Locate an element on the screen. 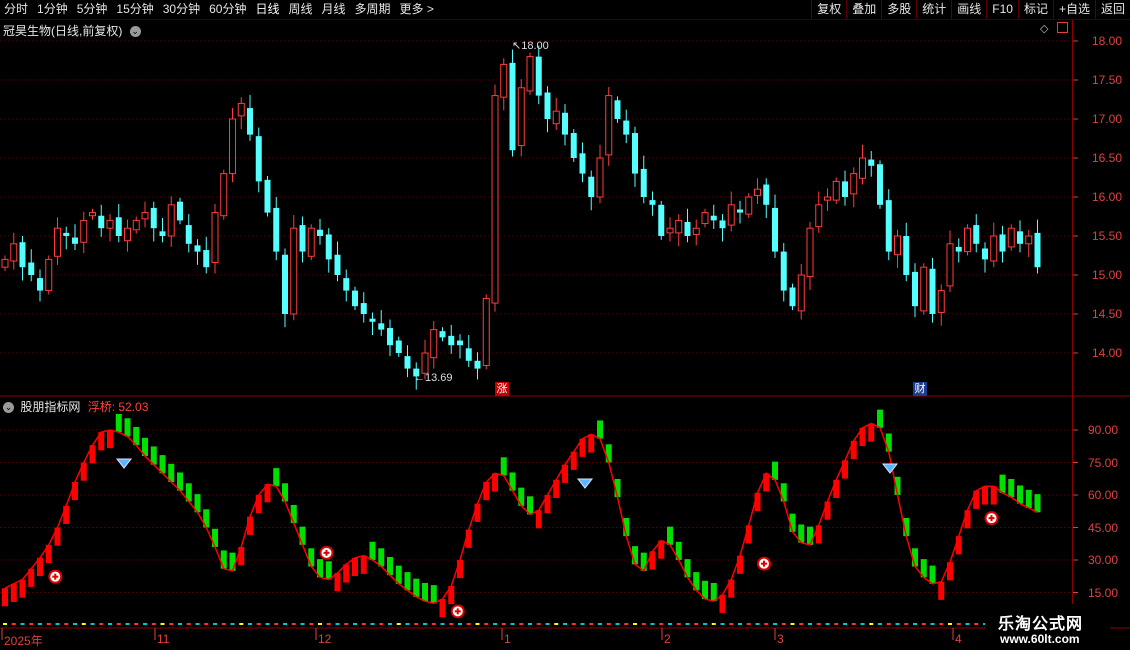 The width and height of the screenshot is (1130, 650). price-tick-label: 14.00 is located at coordinates (1107, 353).